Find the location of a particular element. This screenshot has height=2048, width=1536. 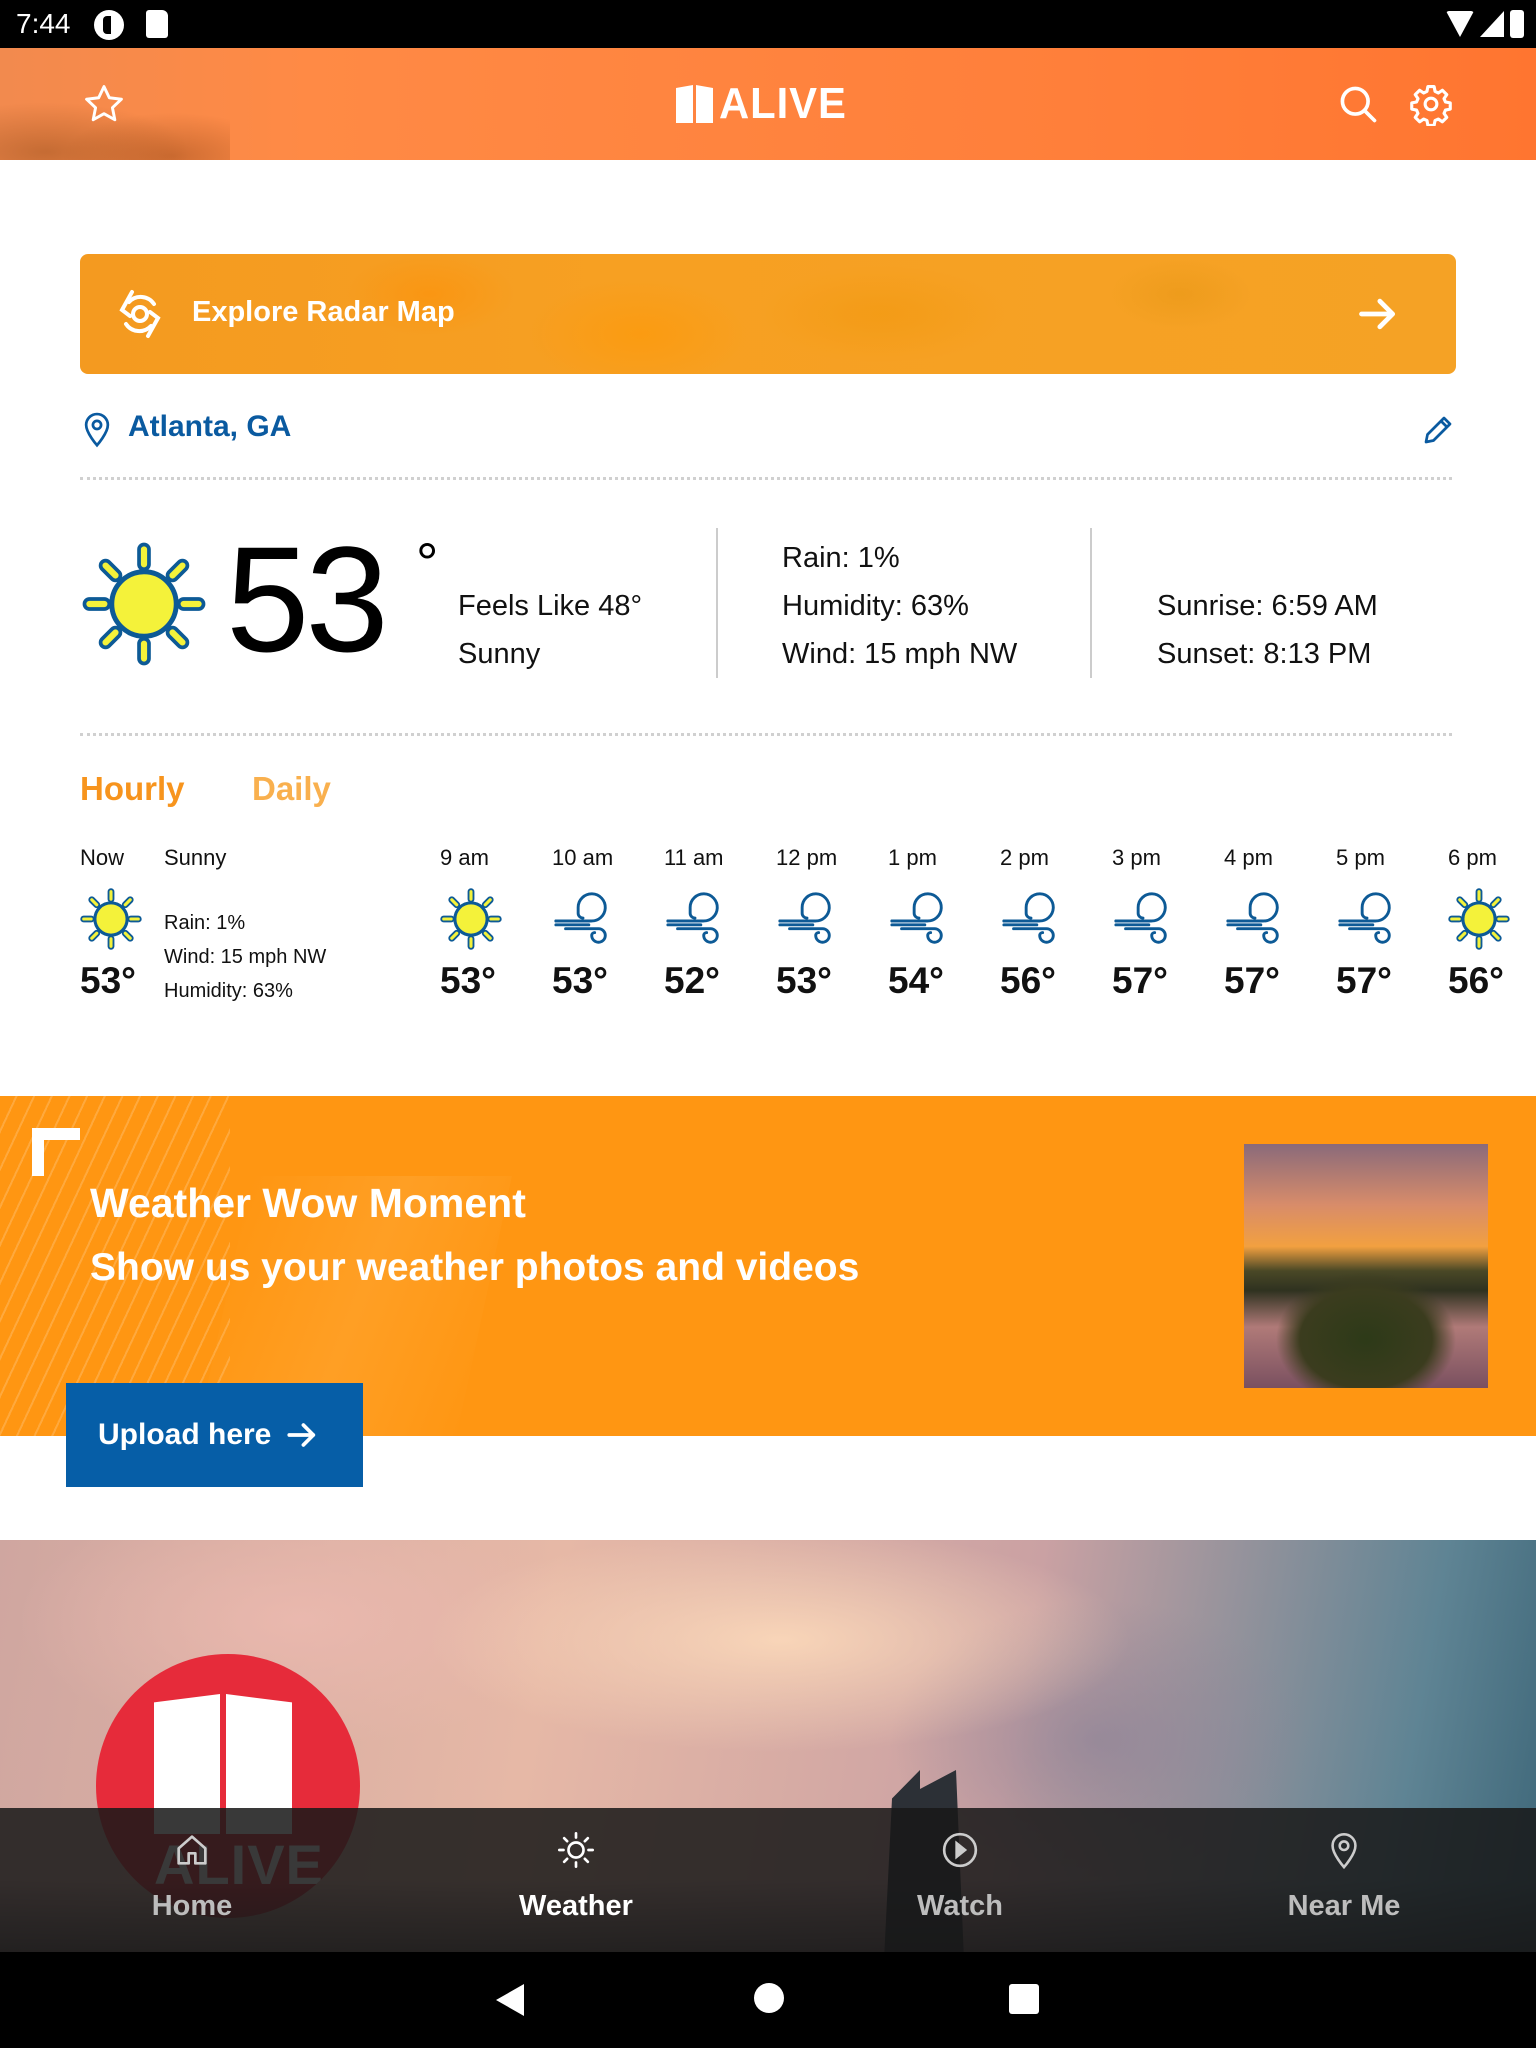

humidity: Humidity: 63% is located at coordinates (875, 606).